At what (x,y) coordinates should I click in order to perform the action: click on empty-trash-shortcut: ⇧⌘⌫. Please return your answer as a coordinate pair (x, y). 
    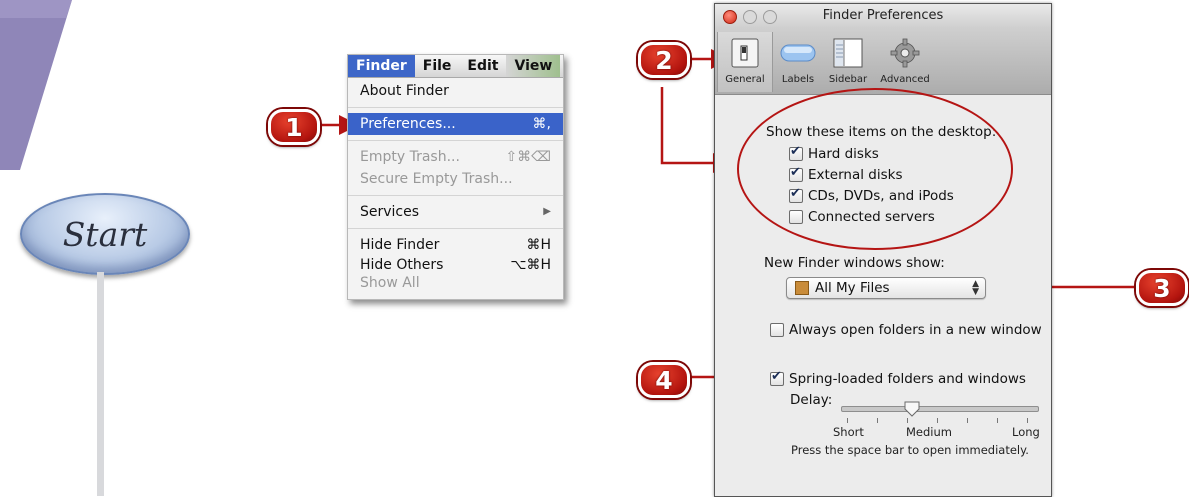
    Looking at the image, I should click on (528, 157).